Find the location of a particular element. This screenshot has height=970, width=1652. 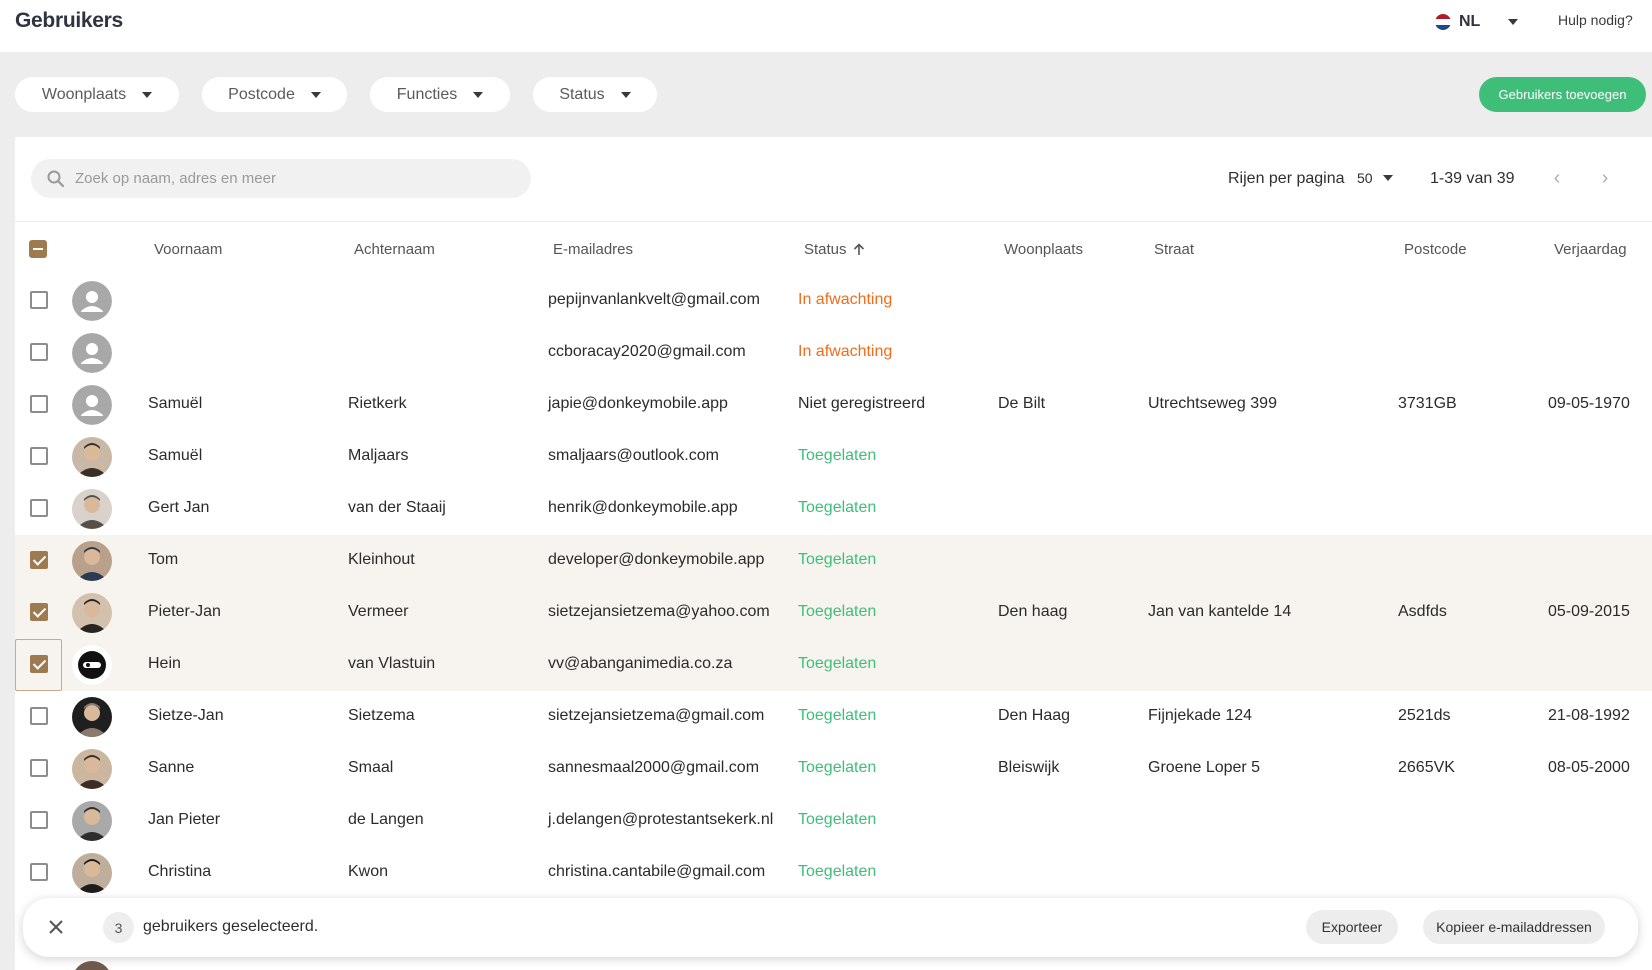

column-email: E-mailadres is located at coordinates (593, 249).